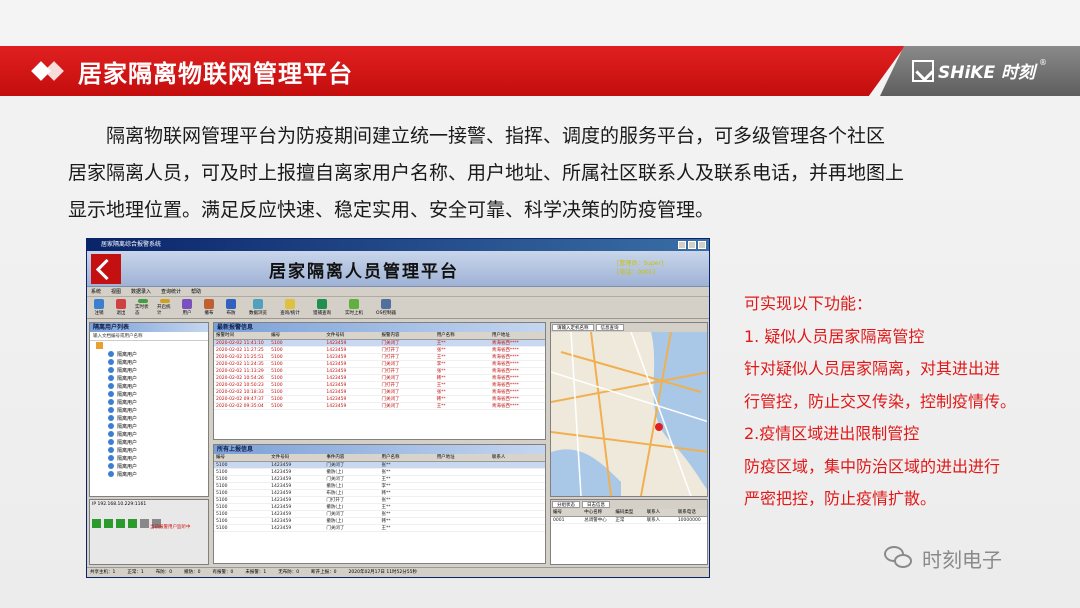  I want to click on table-cell: 联系人, so click(653, 520).